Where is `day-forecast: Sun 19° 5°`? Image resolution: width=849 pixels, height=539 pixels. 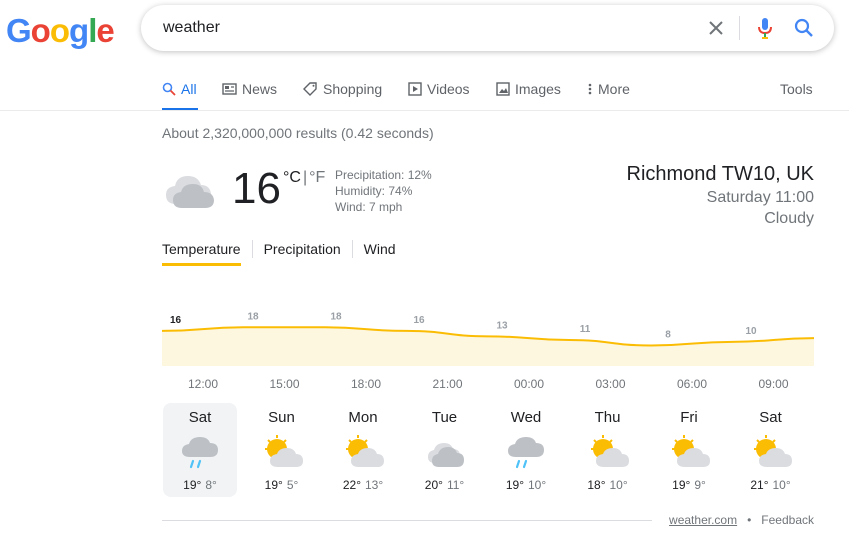
day-forecast: Sun 19° 5° is located at coordinates (282, 450).